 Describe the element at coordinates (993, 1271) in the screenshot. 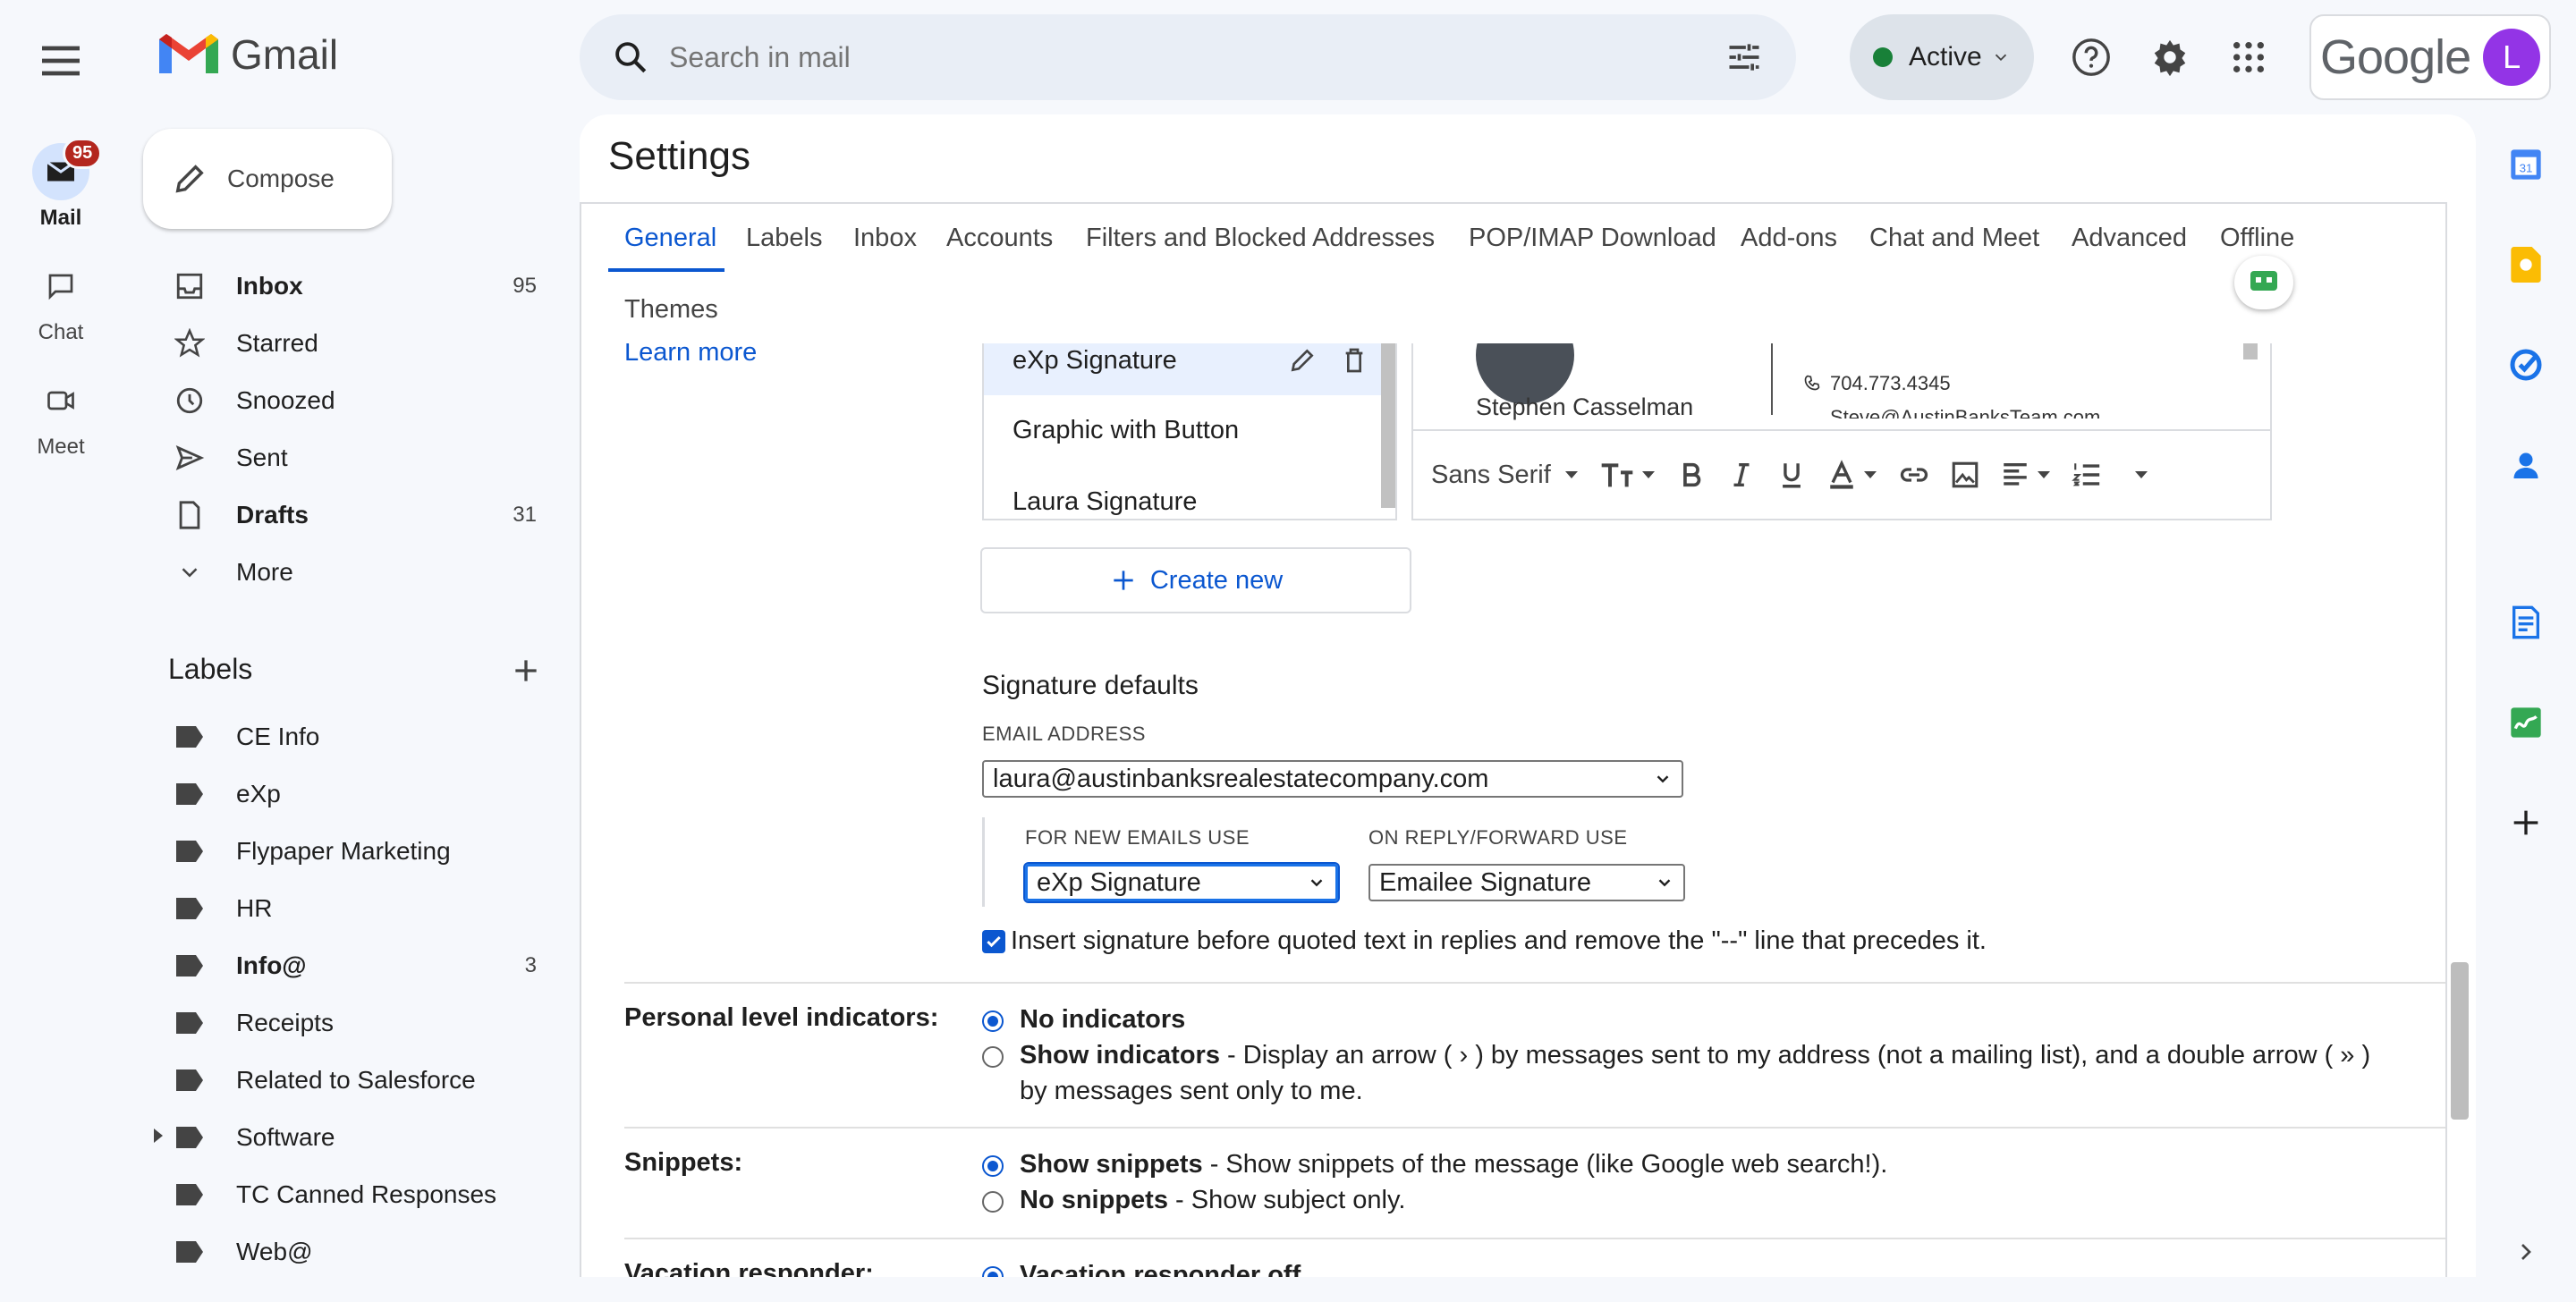

I see `vacation-off-radio` at that location.